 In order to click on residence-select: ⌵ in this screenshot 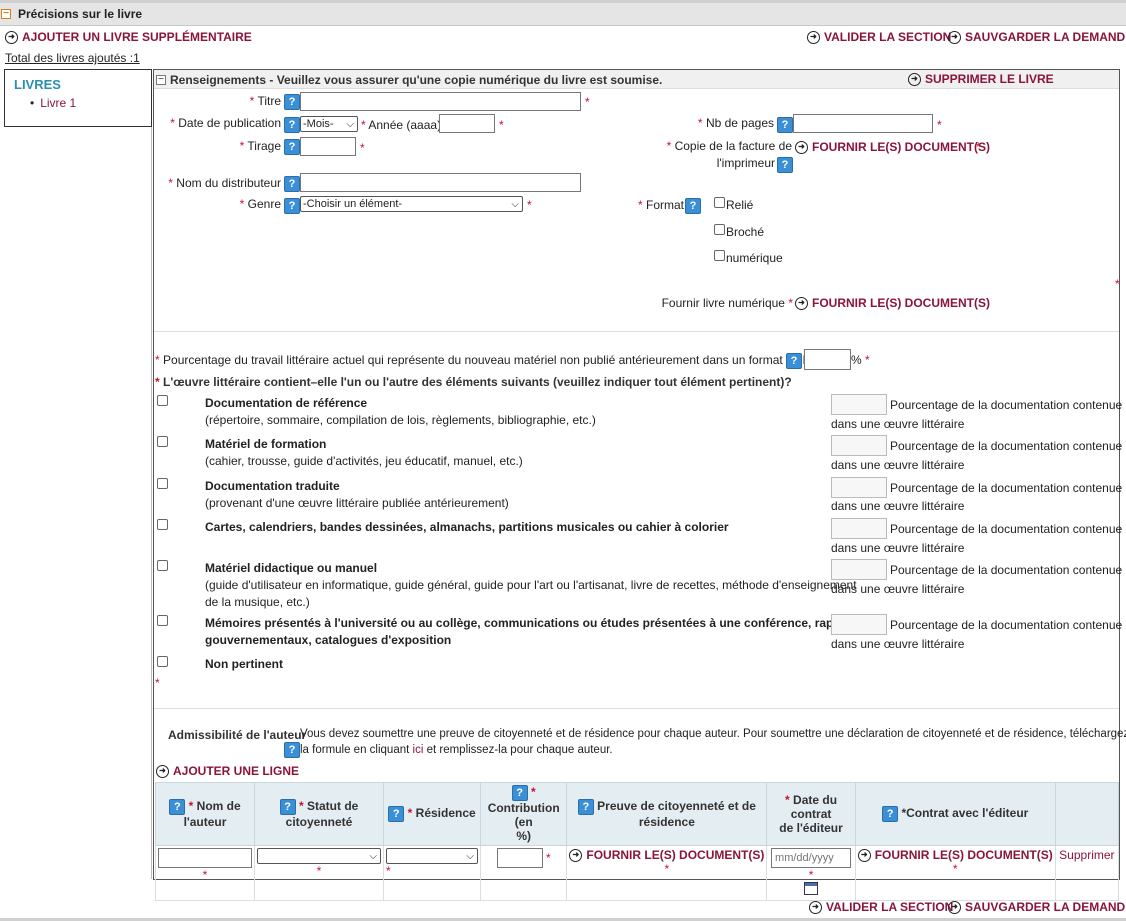, I will do `click(432, 856)`.